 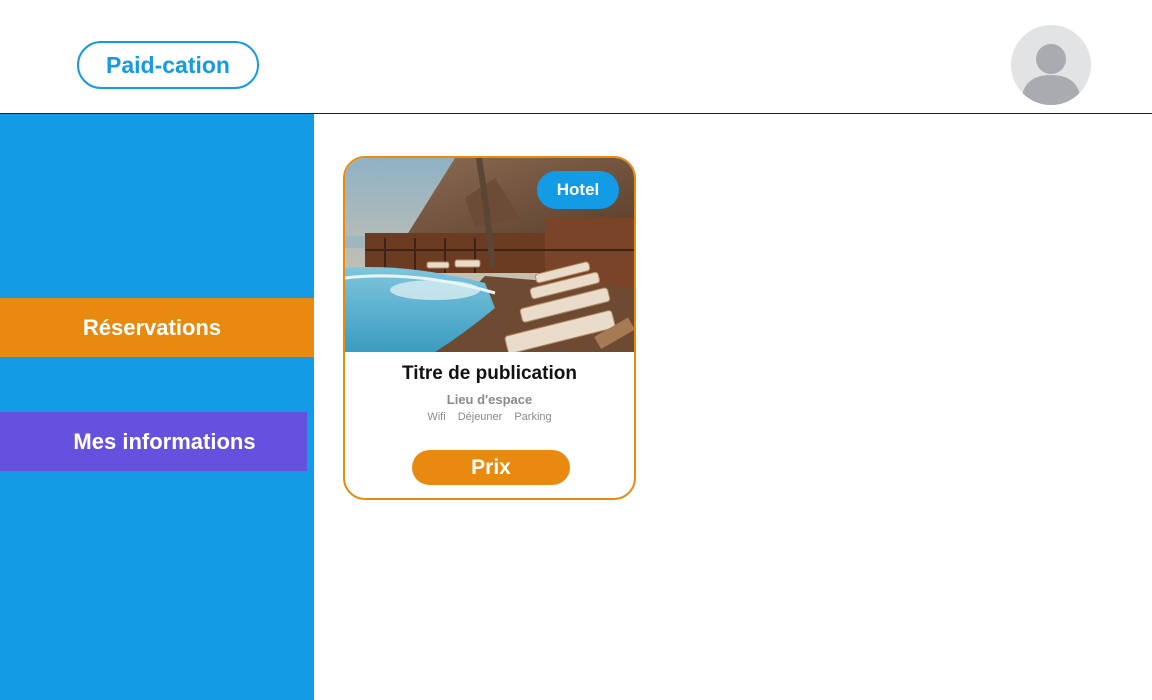 What do you see at coordinates (1051, 65) in the screenshot?
I see `user-avatar-icon` at bounding box center [1051, 65].